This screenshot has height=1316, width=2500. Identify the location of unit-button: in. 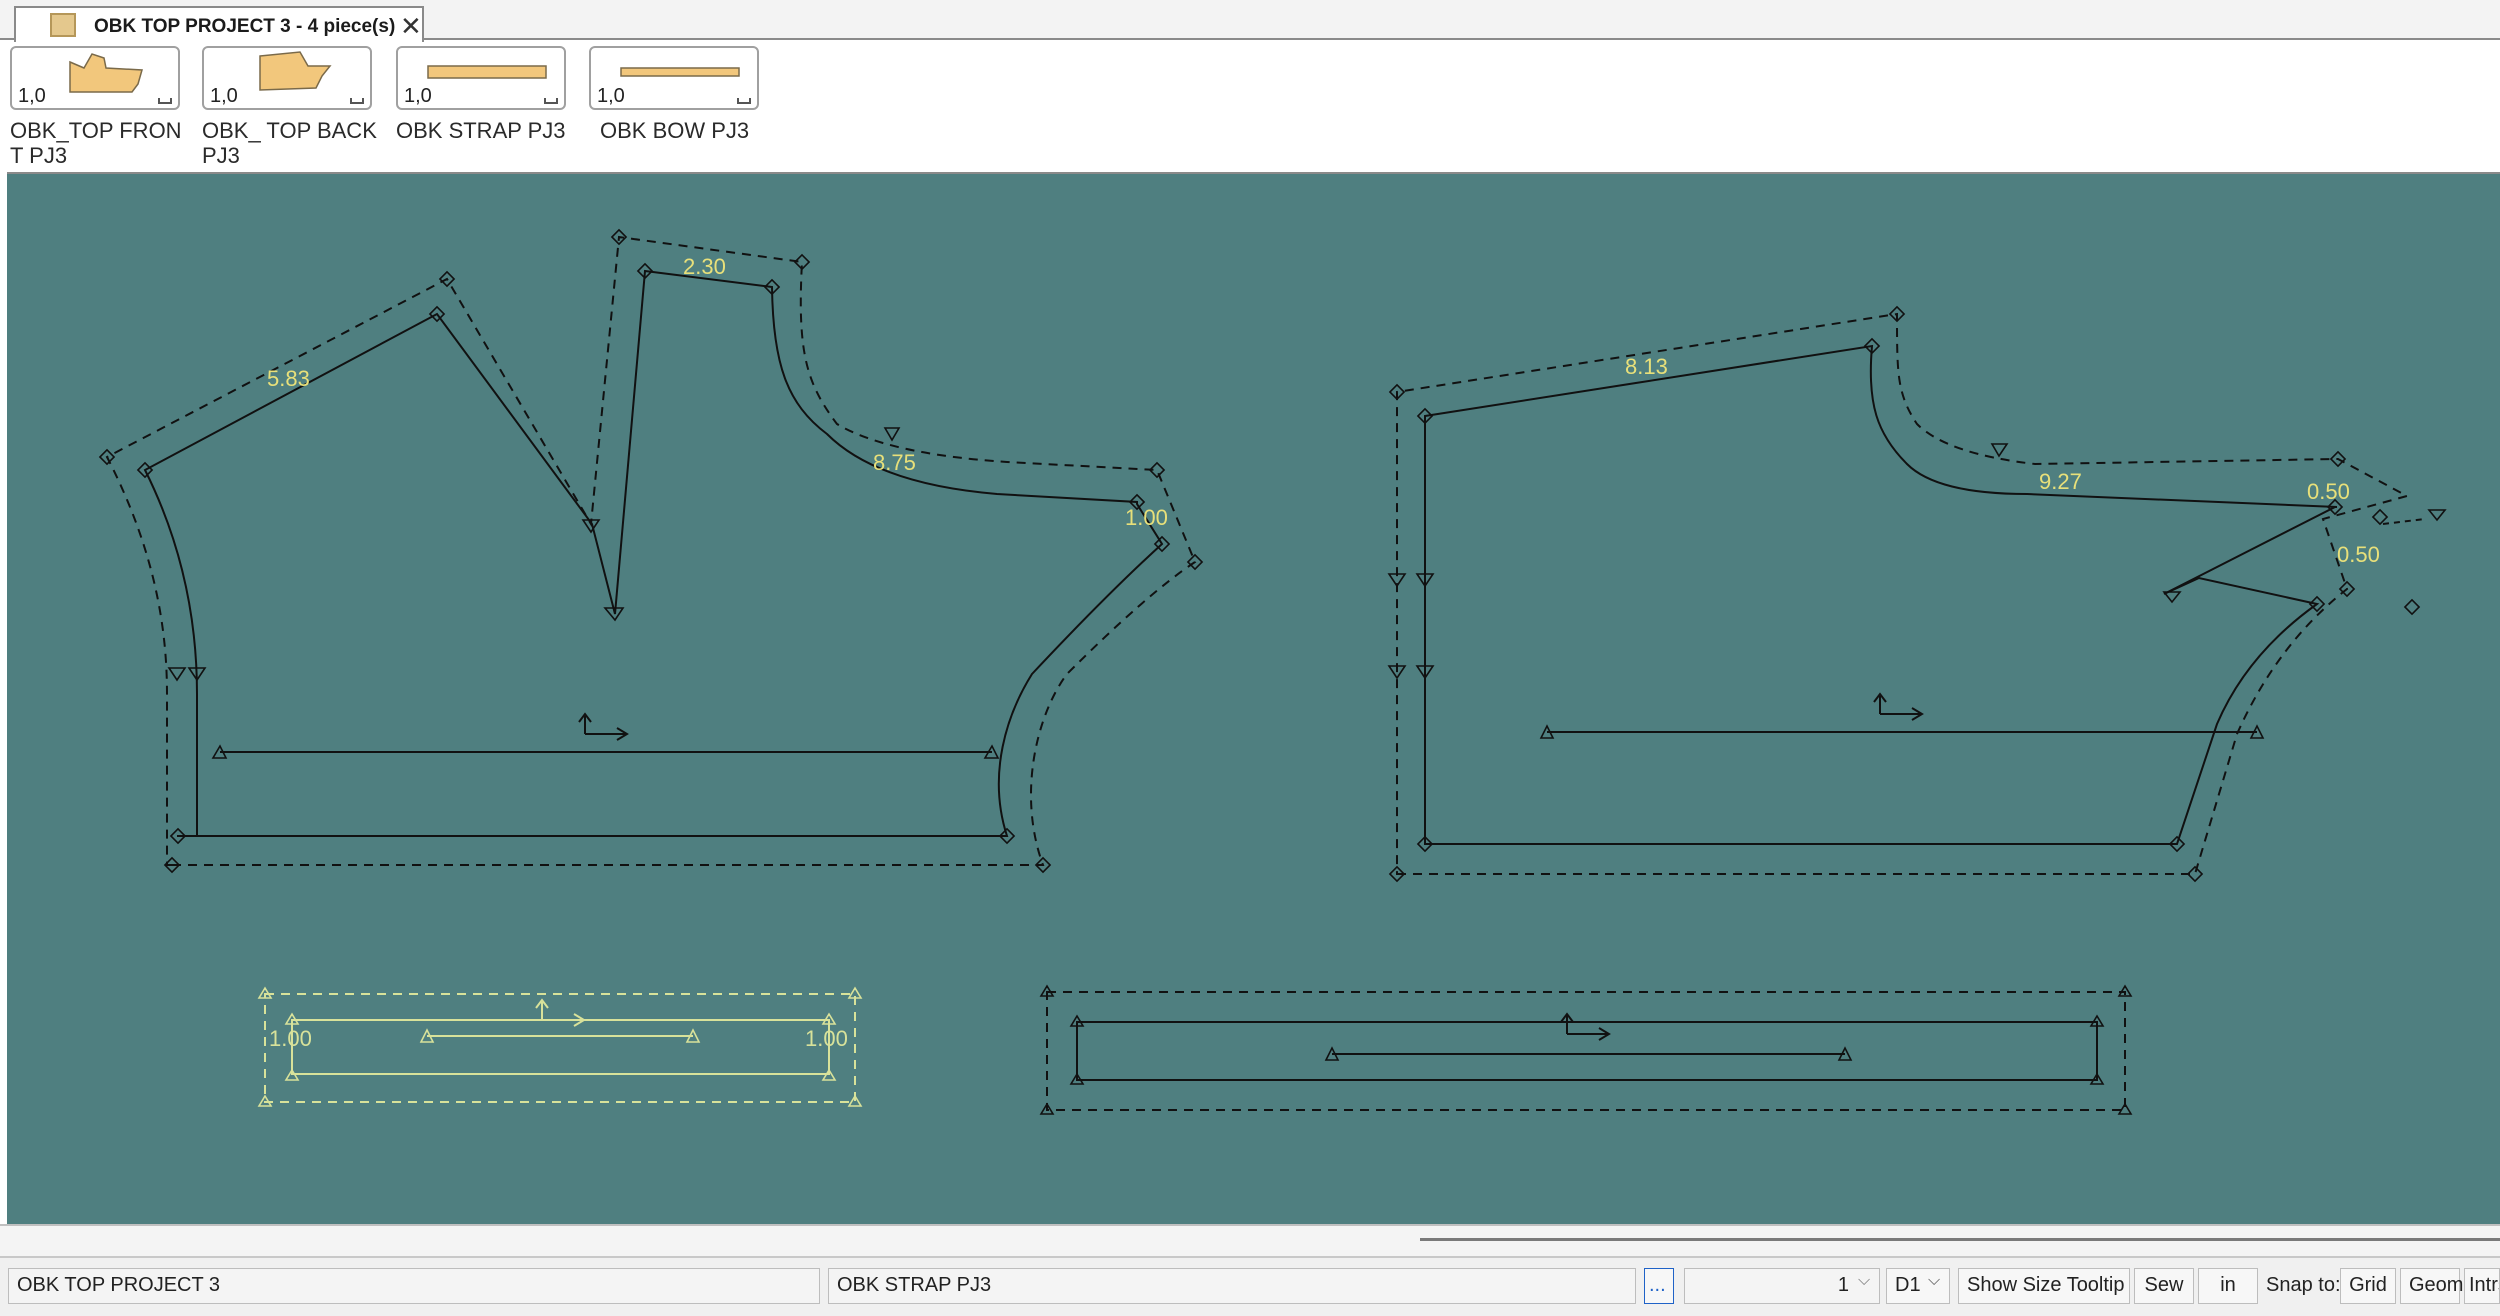
(2228, 1286).